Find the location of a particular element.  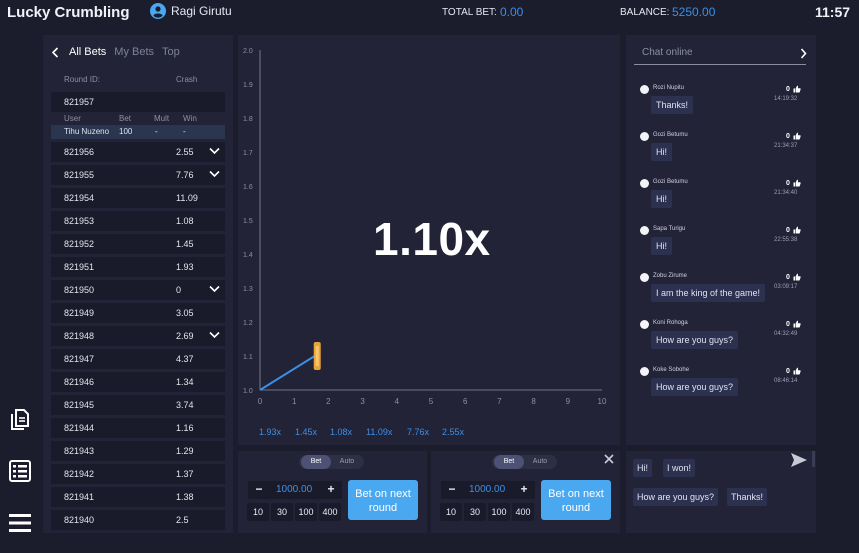

table-row: 821941 1.38 is located at coordinates (138, 497).